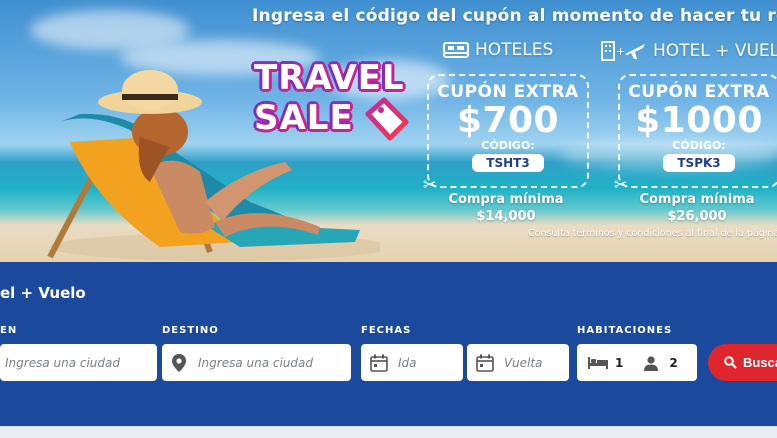 This screenshot has height=438, width=777. Describe the element at coordinates (536, 362) in the screenshot. I see `return-date-input` at that location.